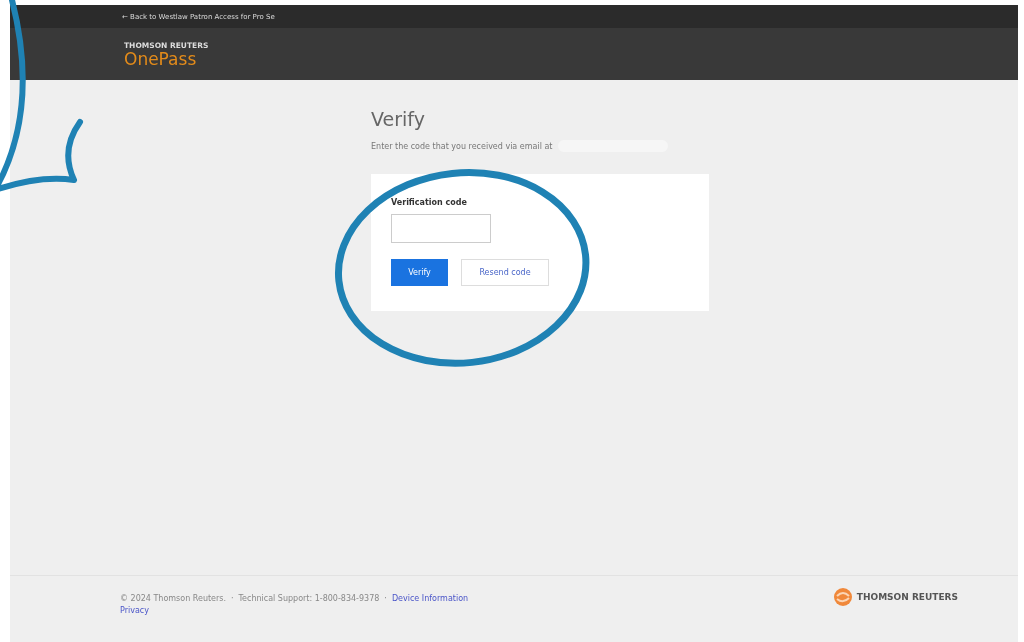  Describe the element at coordinates (429, 202) in the screenshot. I see `field-label: Verification code` at that location.